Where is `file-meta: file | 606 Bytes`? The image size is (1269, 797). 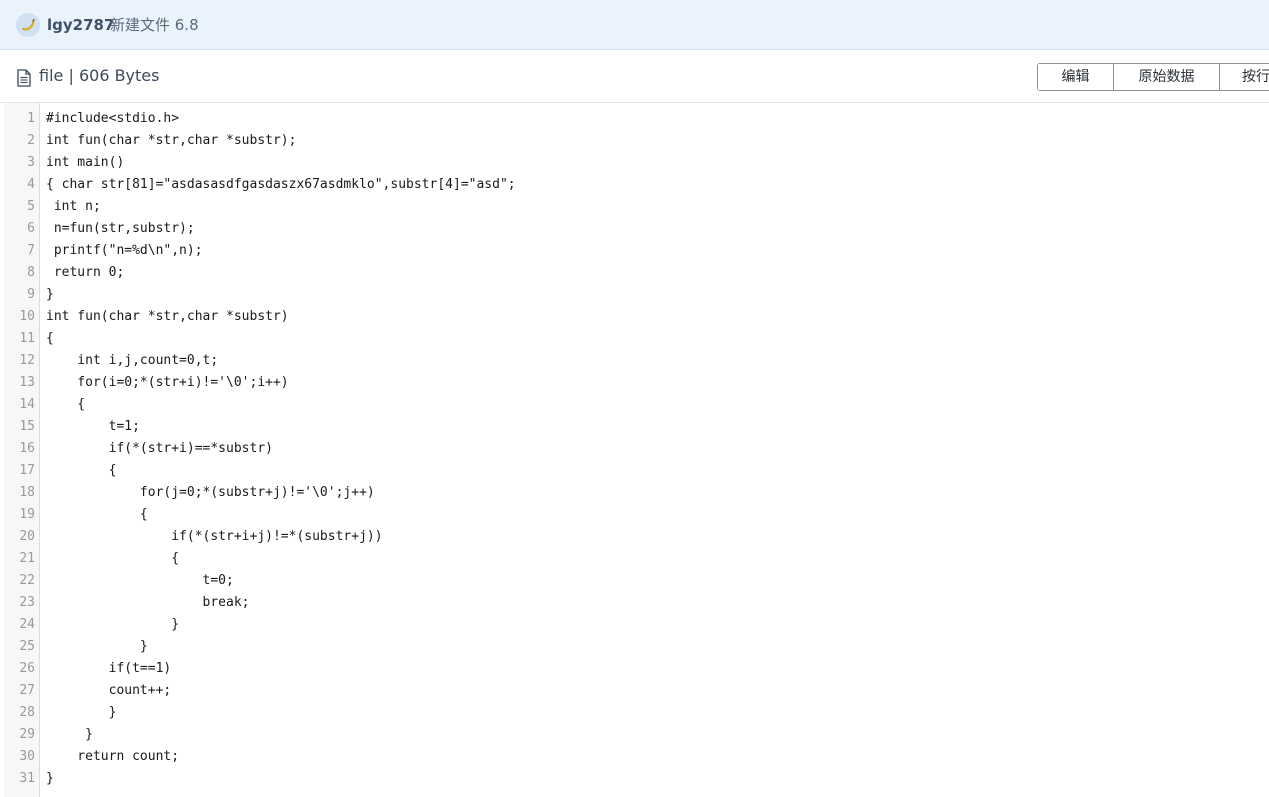
file-meta: file | 606 Bytes is located at coordinates (99, 76).